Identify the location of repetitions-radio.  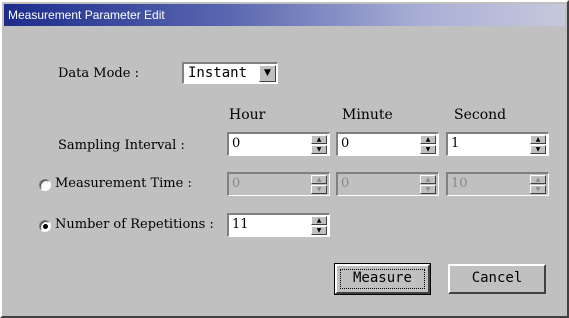
(45, 226).